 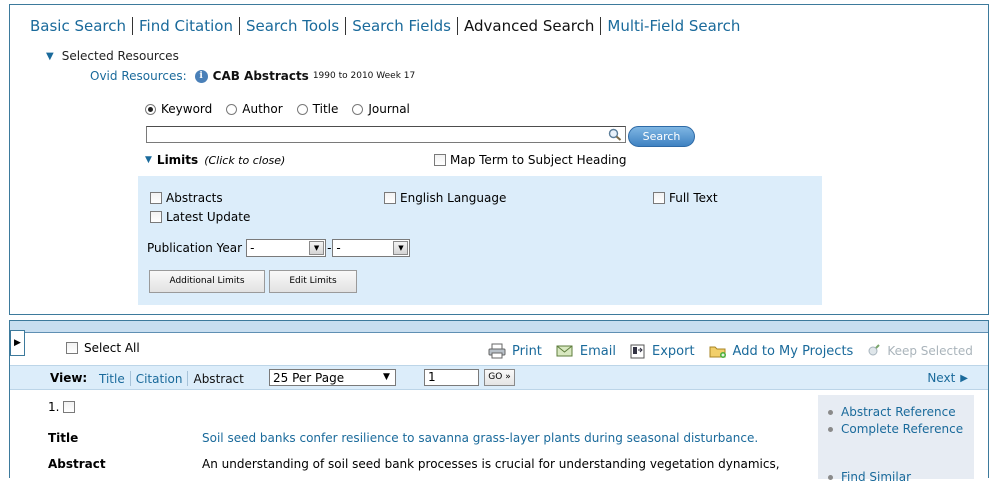 I want to click on search-box, so click(x=386, y=134).